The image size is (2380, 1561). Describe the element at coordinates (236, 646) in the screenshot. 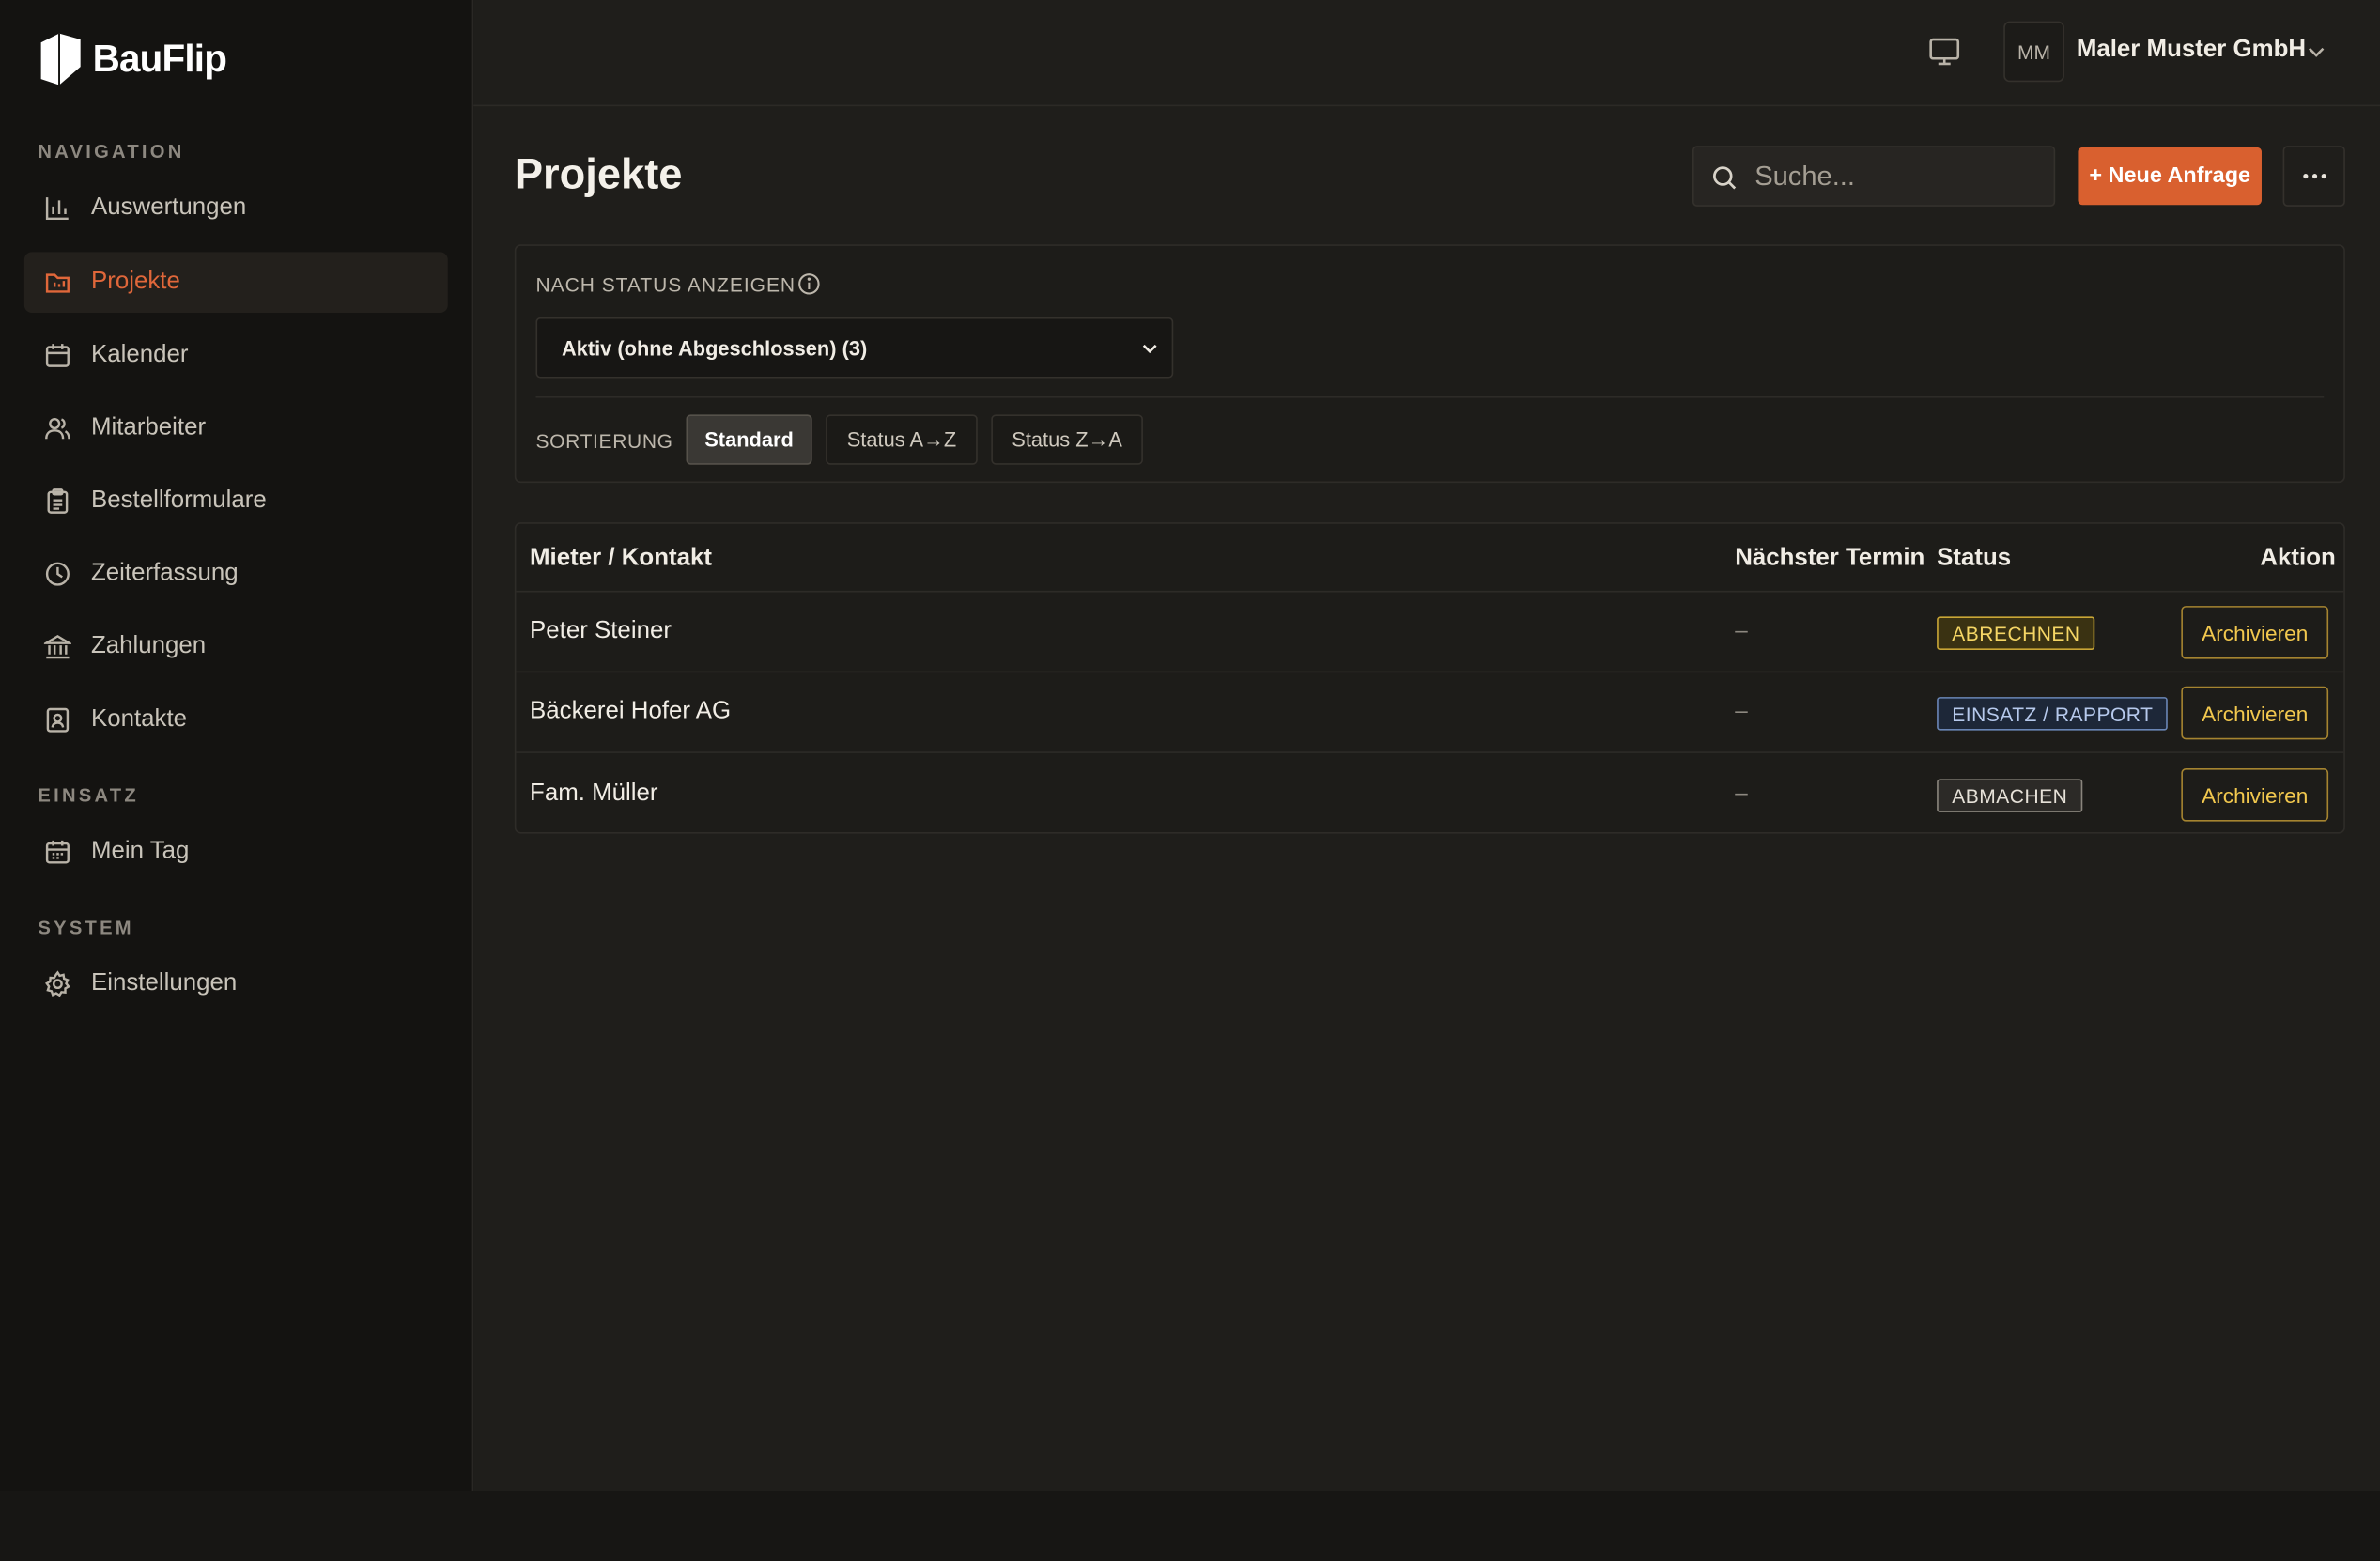

I see `sidebar-item-zahlungen: Zahlungen` at that location.